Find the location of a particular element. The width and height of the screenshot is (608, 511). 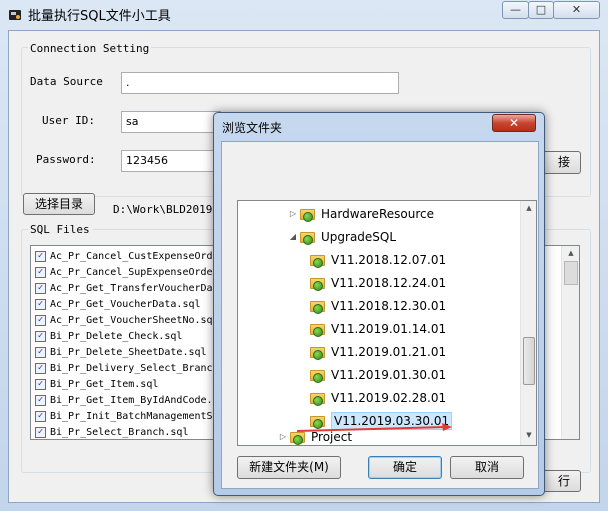

password-label: Password: is located at coordinates (66, 159).